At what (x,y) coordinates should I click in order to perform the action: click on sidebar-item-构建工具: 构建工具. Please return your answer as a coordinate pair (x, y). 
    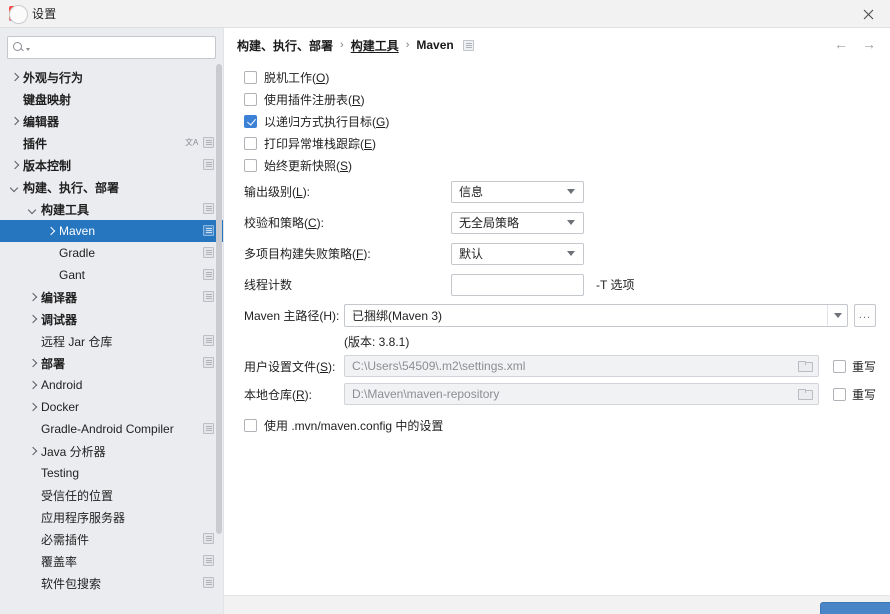
    Looking at the image, I should click on (111, 209).